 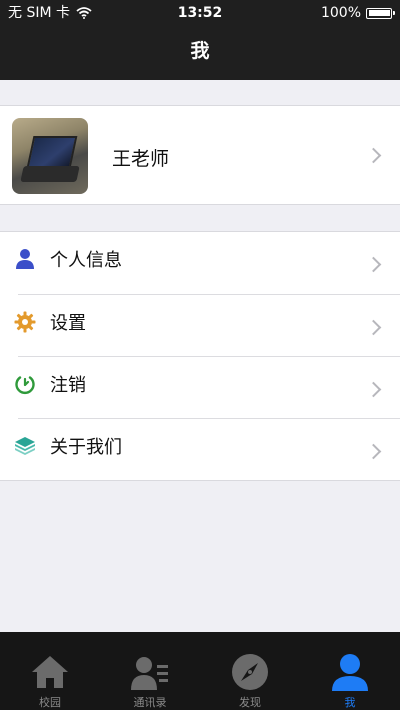 I want to click on tab-label: 校园, so click(x=50, y=702).